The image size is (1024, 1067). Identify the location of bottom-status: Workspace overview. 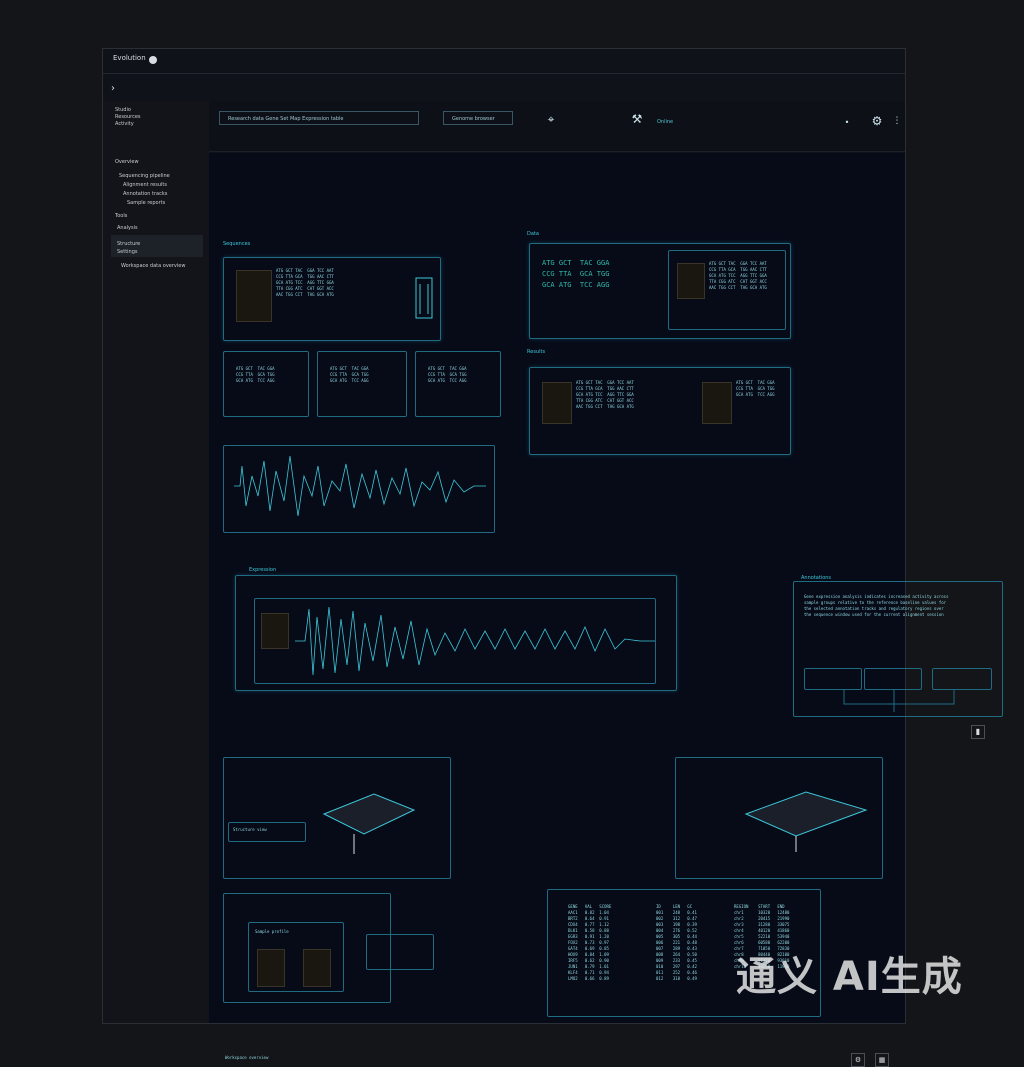
(247, 1057).